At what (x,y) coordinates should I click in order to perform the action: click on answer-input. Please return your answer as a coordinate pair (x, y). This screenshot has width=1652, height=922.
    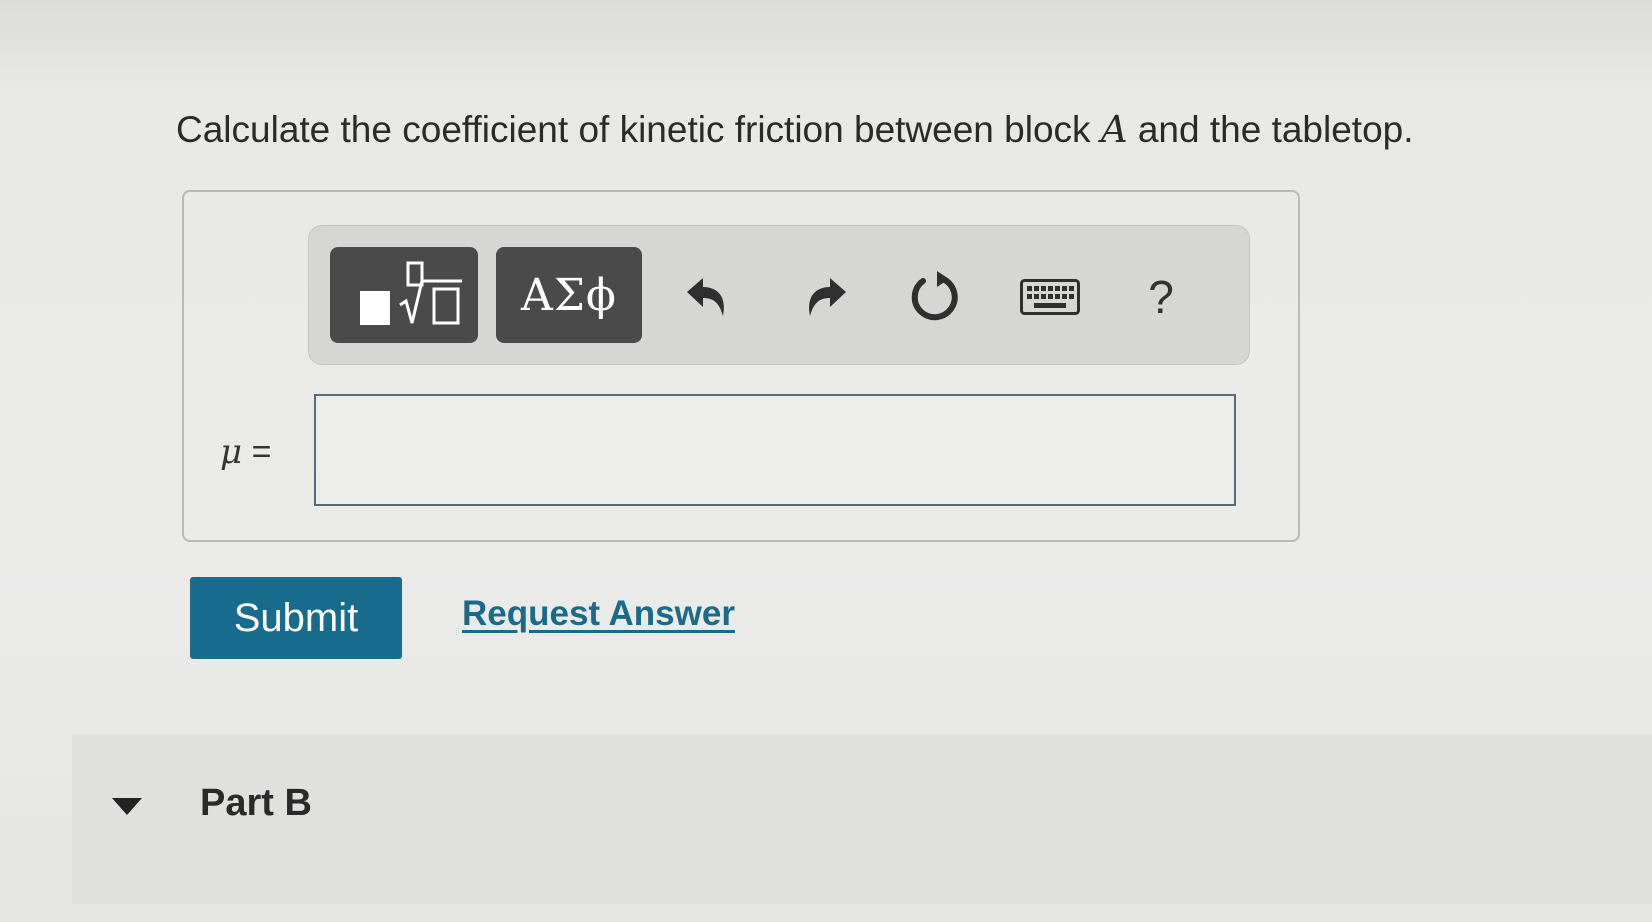
    Looking at the image, I should click on (775, 450).